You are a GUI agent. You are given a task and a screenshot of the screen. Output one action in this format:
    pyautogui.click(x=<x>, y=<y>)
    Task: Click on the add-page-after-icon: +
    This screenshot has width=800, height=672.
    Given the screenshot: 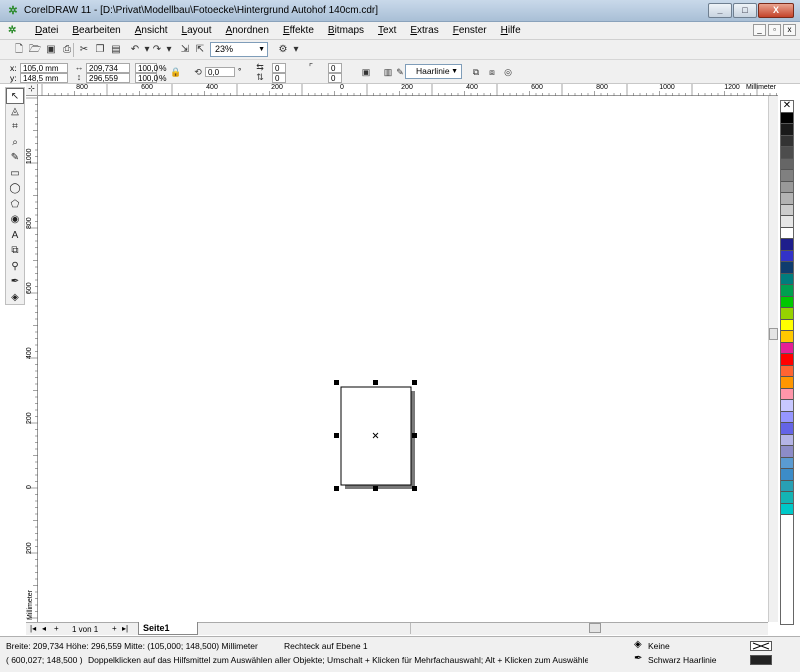 What is the action you would take?
    pyautogui.click(x=114, y=629)
    